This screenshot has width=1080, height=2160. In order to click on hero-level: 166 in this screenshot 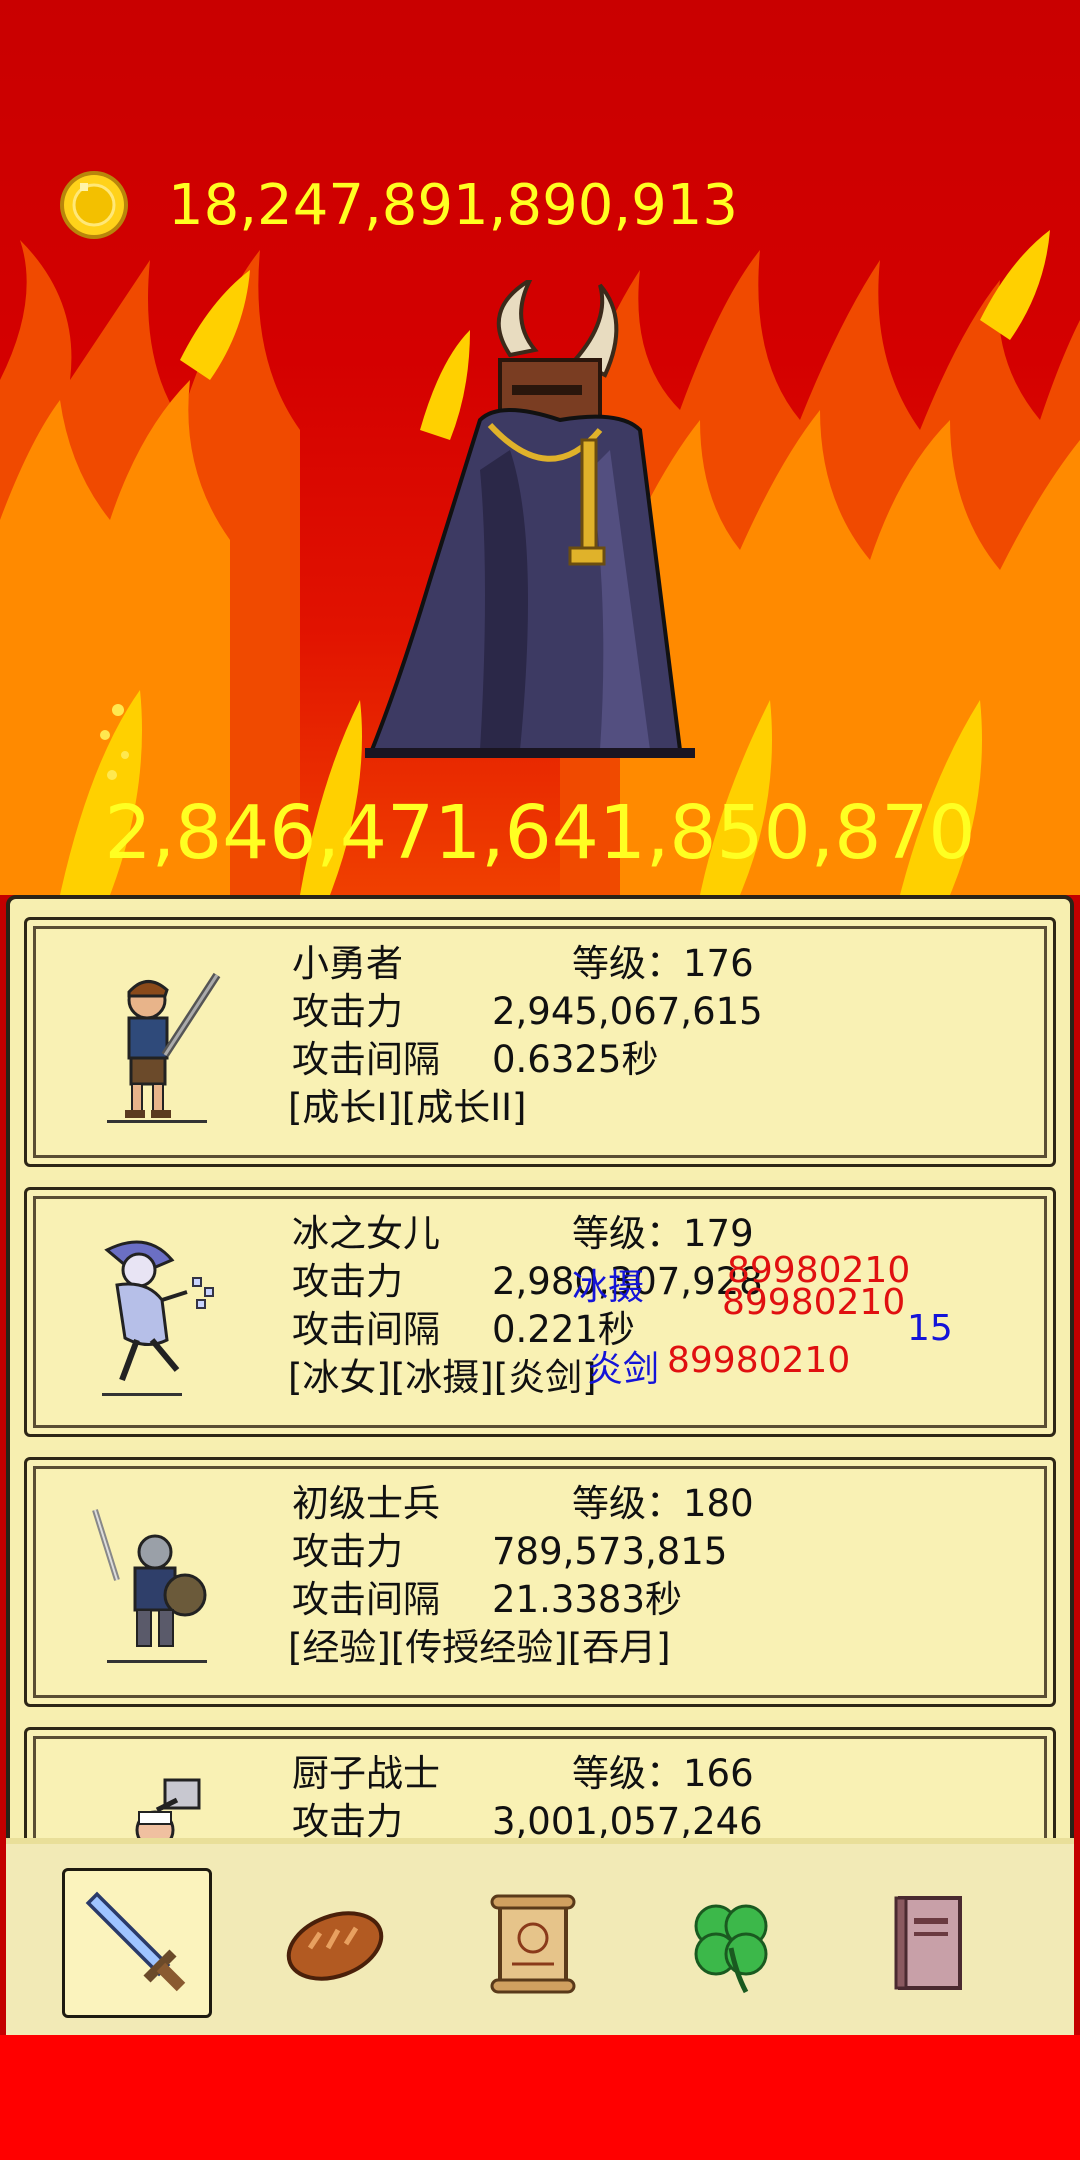, I will do `click(718, 1773)`.